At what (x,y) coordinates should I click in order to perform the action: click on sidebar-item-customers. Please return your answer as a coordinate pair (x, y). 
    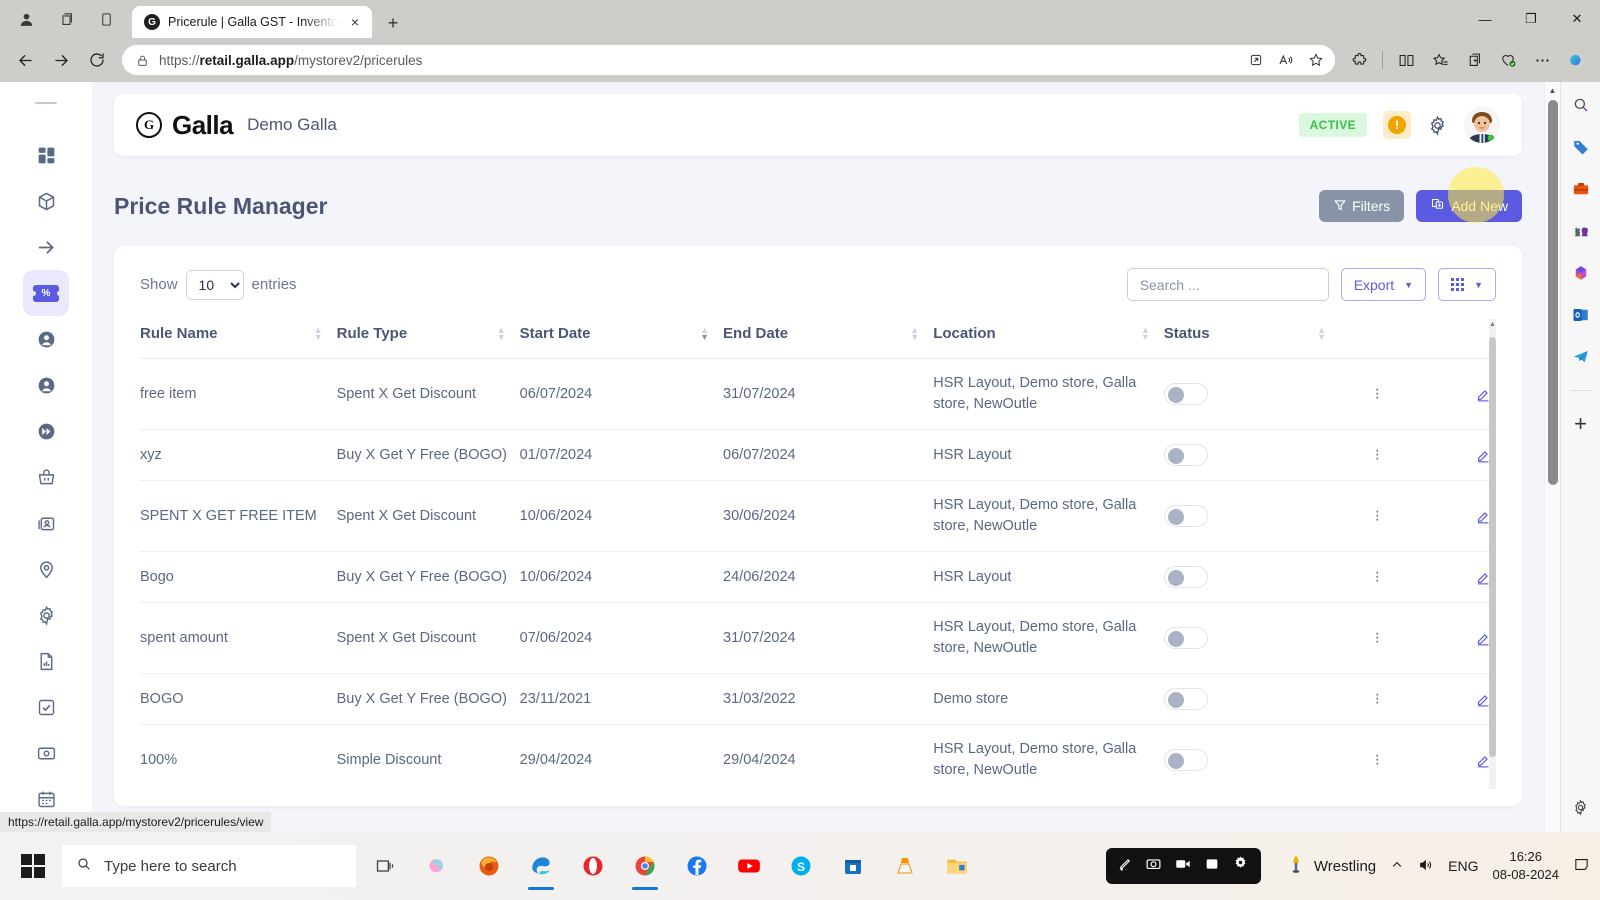
    Looking at the image, I should click on (46, 339).